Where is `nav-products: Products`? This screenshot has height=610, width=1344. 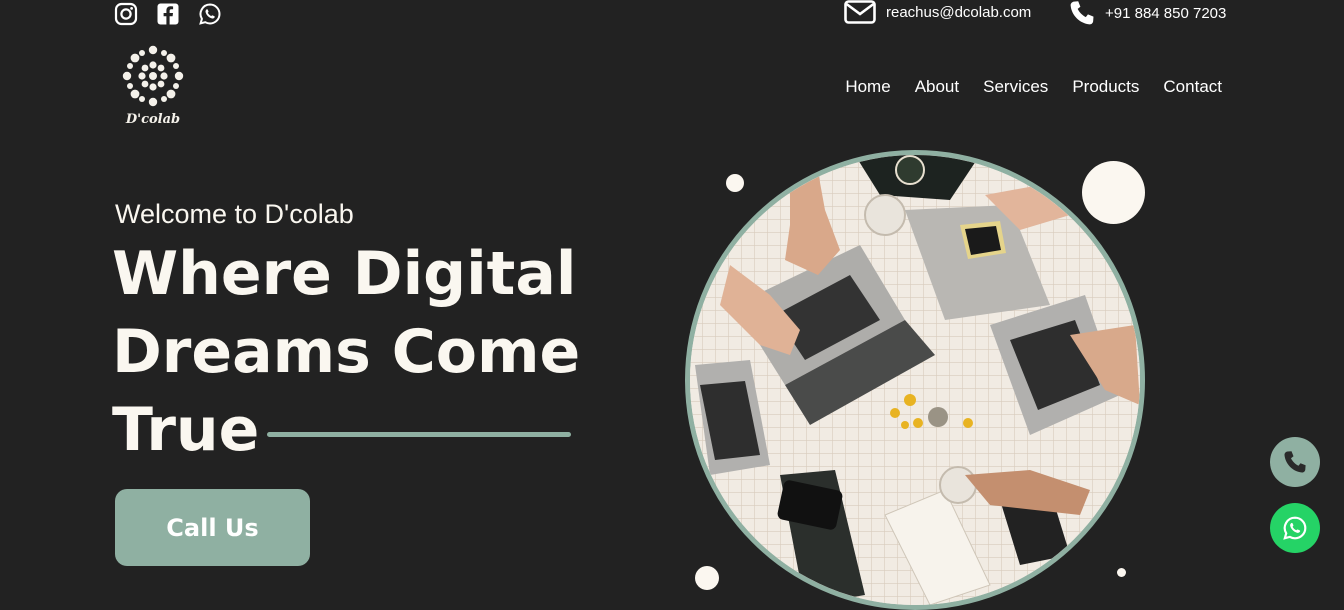 nav-products: Products is located at coordinates (1105, 87).